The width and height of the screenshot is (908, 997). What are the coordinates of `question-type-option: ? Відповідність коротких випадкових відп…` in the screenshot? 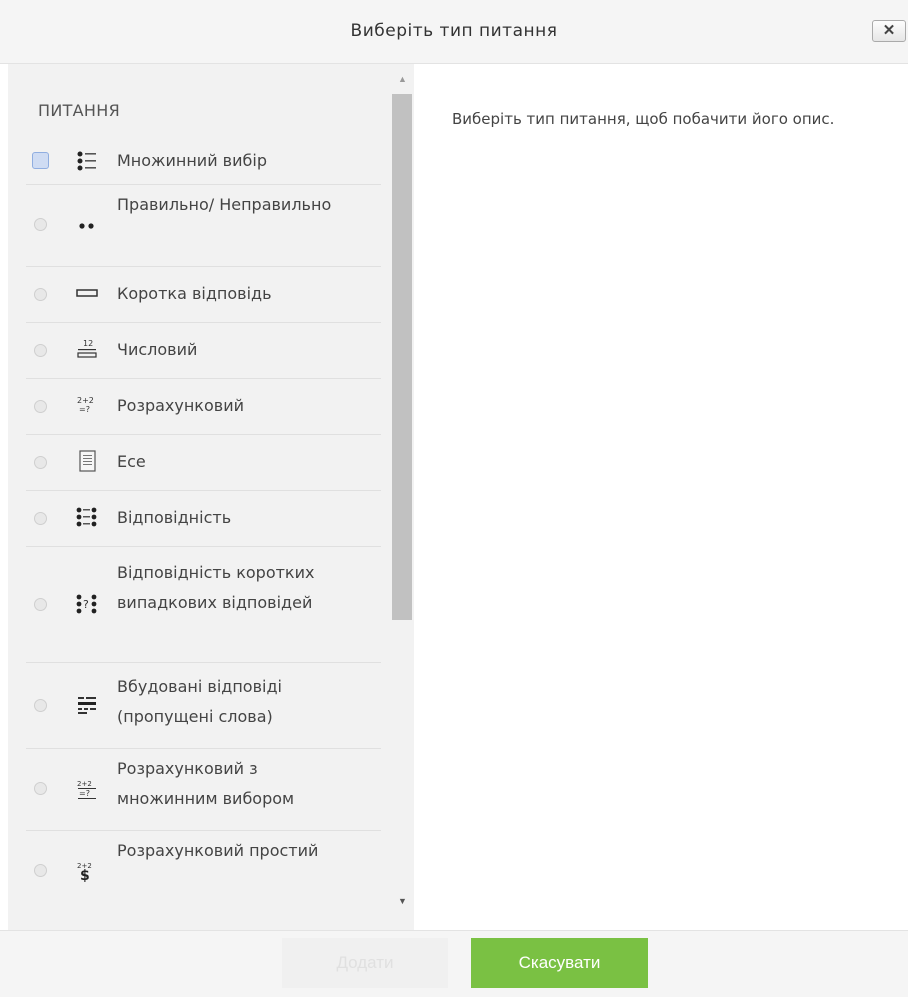 It's located at (203, 604).